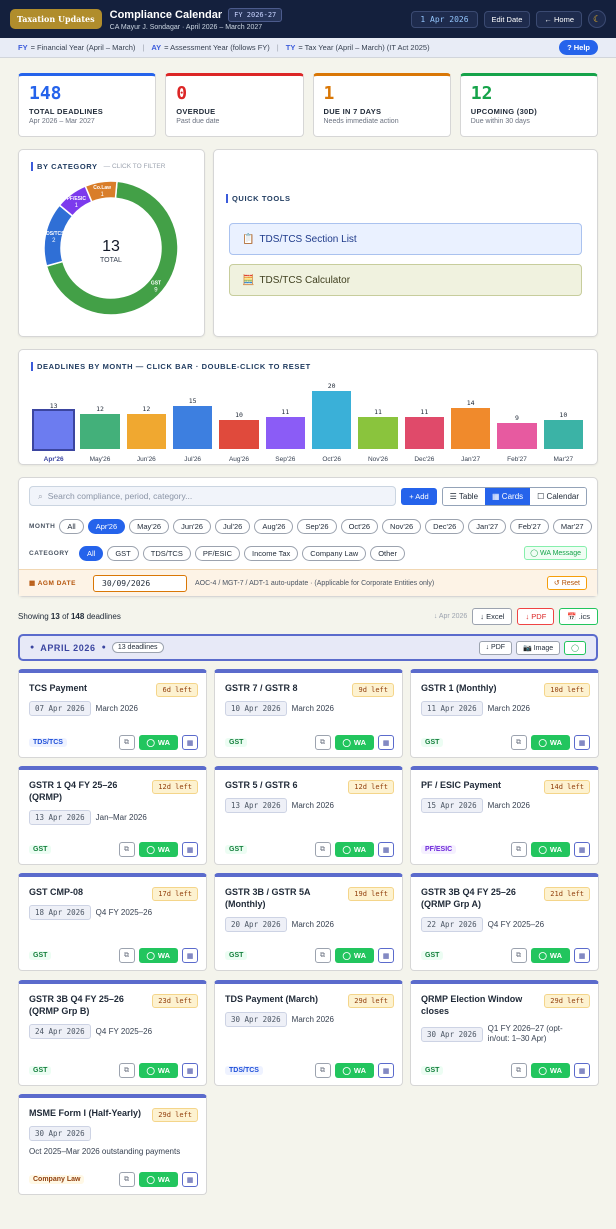 The width and height of the screenshot is (616, 1229). I want to click on table-view-button: ☰ Table, so click(464, 496).